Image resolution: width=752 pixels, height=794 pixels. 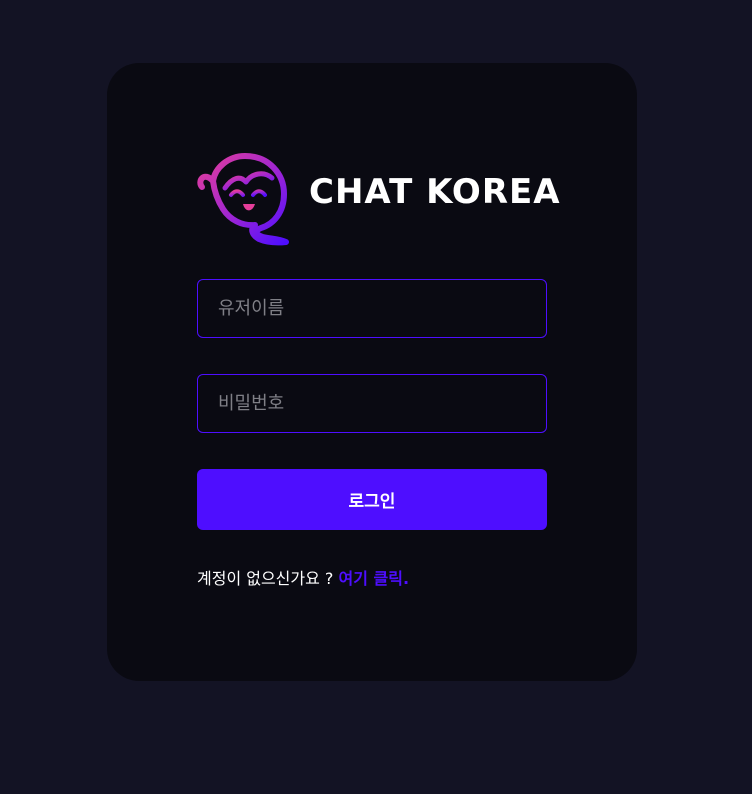 I want to click on username-input, so click(x=372, y=308).